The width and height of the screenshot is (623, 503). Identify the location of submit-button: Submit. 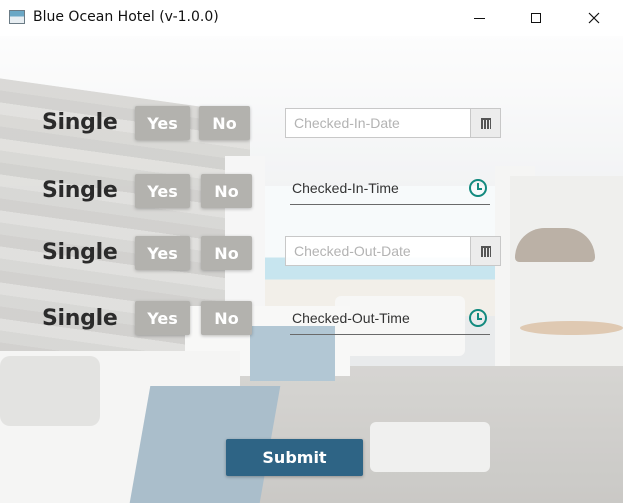
(294, 457).